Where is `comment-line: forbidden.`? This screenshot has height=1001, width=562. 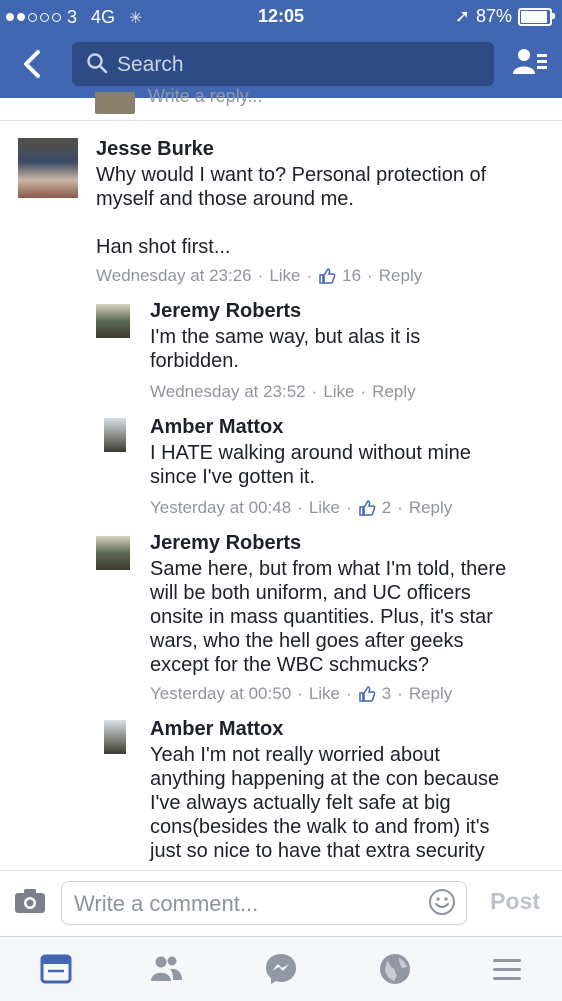 comment-line: forbidden. is located at coordinates (194, 361).